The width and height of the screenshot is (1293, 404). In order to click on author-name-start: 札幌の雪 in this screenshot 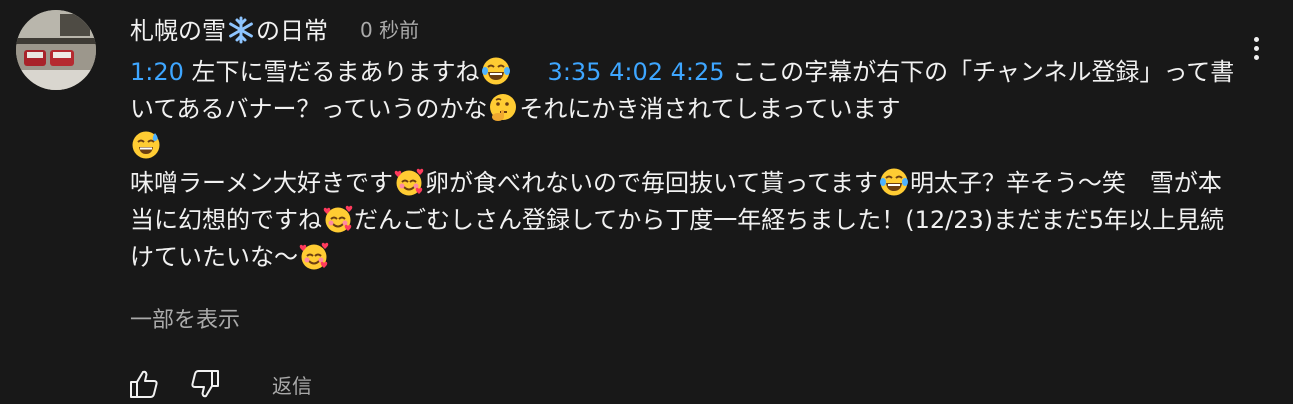, I will do `click(178, 30)`.